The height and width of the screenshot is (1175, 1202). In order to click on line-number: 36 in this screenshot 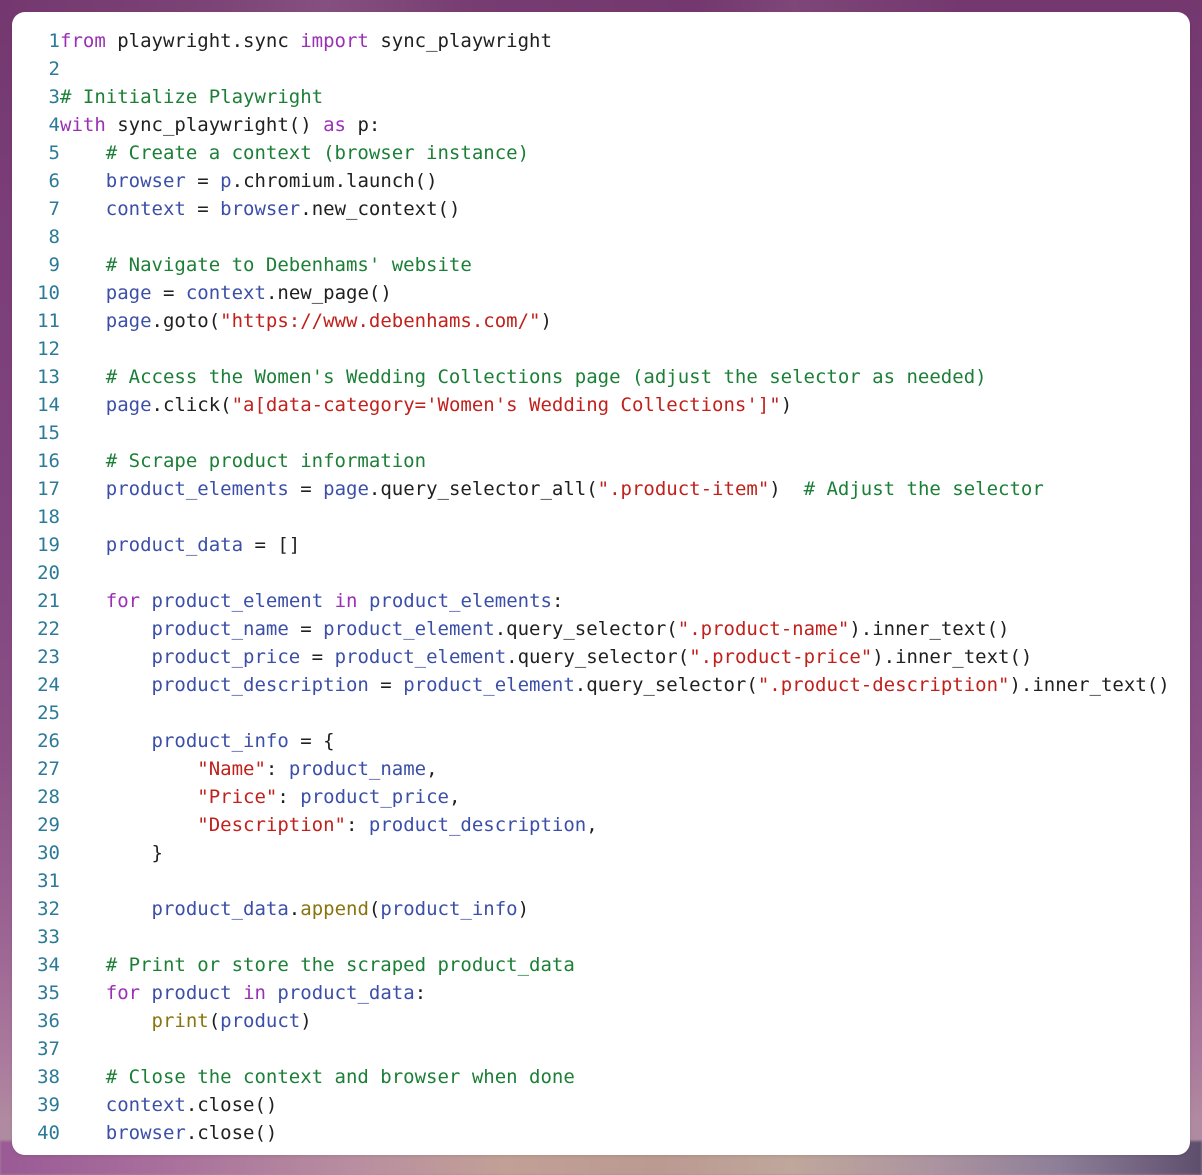, I will do `click(48, 1021)`.